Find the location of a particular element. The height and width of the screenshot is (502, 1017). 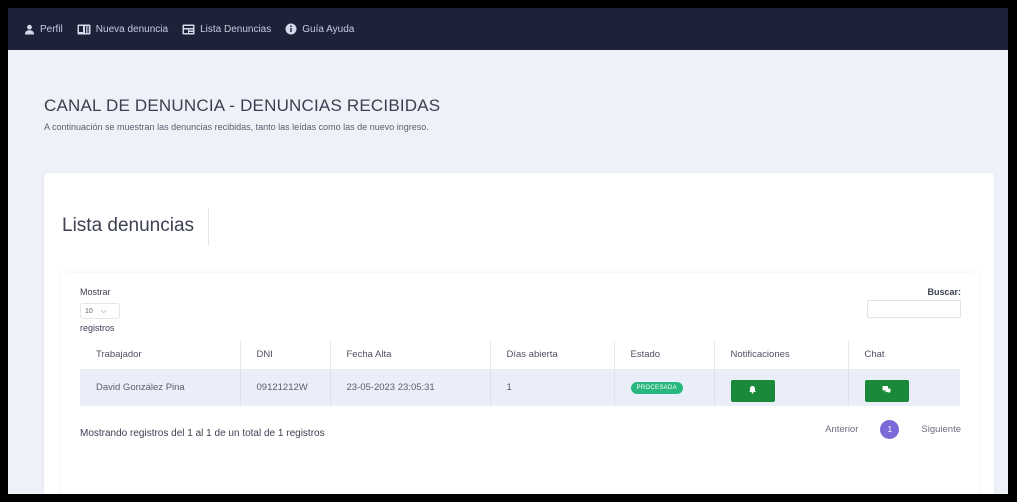

chat-button is located at coordinates (886, 390).